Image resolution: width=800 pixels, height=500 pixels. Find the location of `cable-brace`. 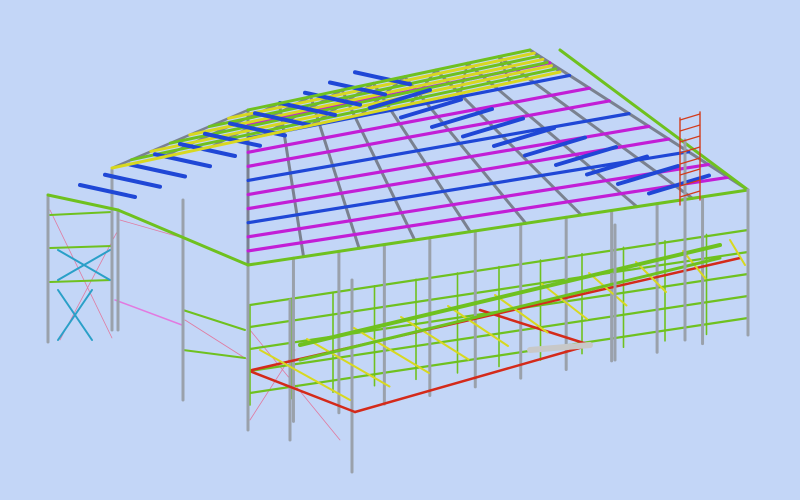

cable-brace is located at coordinates (81, 274).